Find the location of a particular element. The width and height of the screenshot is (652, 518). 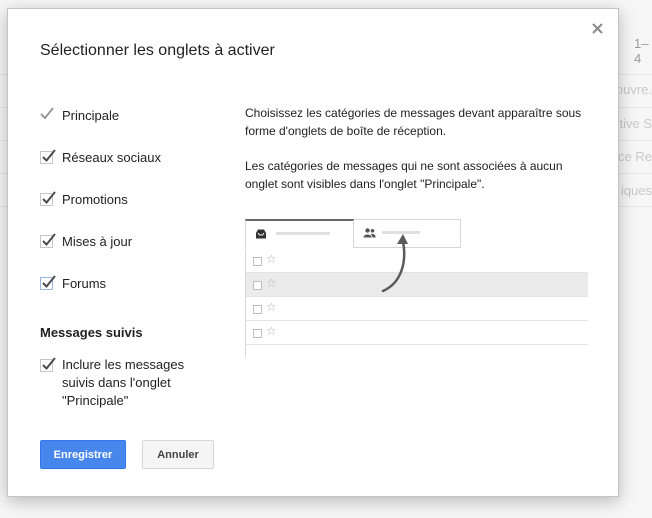

category-forums: Forums is located at coordinates (73, 283).